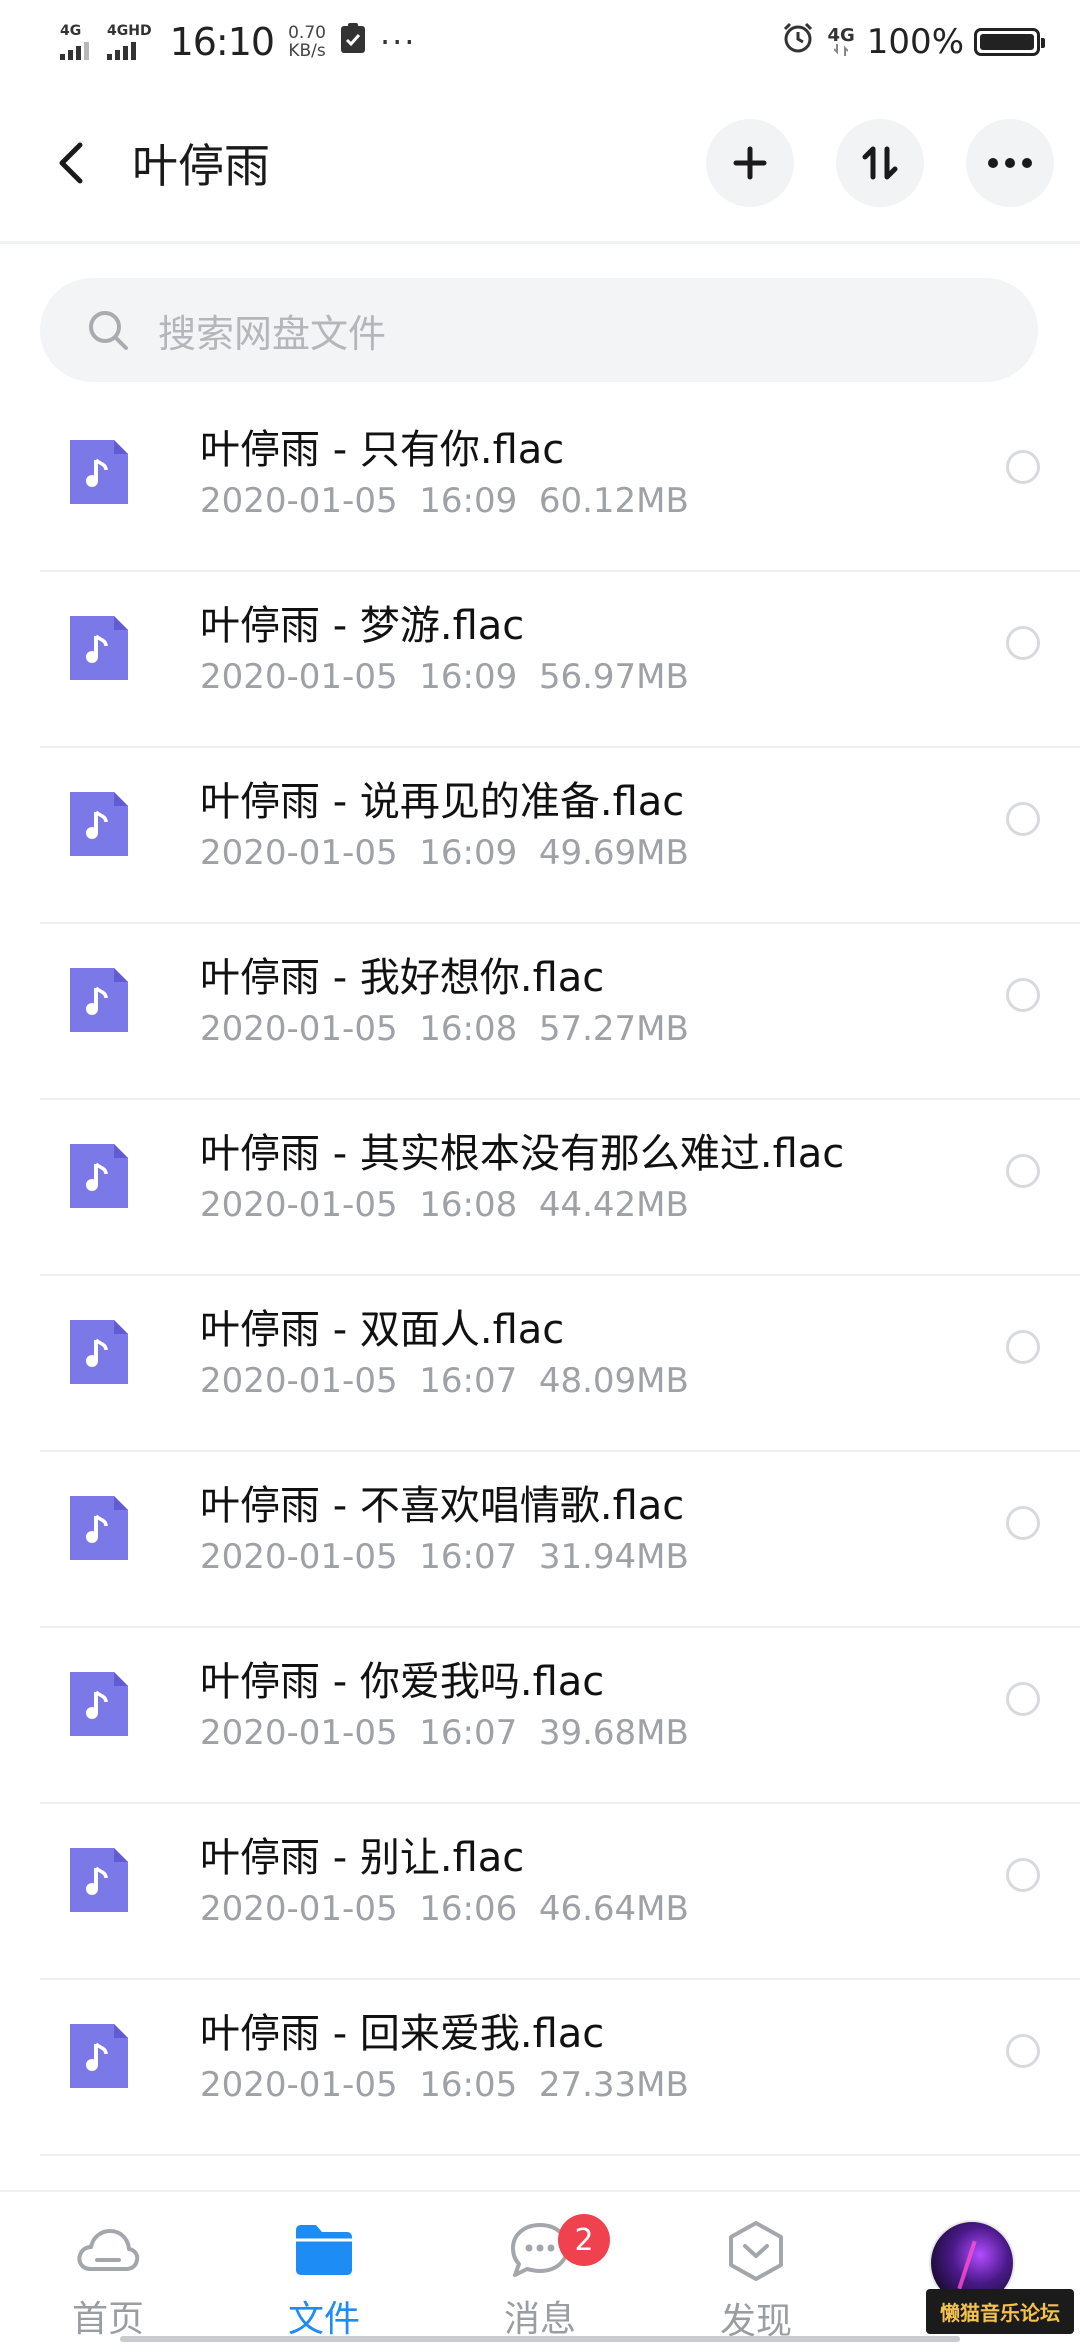 This screenshot has height=2344, width=1080. What do you see at coordinates (915, 42) in the screenshot?
I see `battery-percent: 100%` at bounding box center [915, 42].